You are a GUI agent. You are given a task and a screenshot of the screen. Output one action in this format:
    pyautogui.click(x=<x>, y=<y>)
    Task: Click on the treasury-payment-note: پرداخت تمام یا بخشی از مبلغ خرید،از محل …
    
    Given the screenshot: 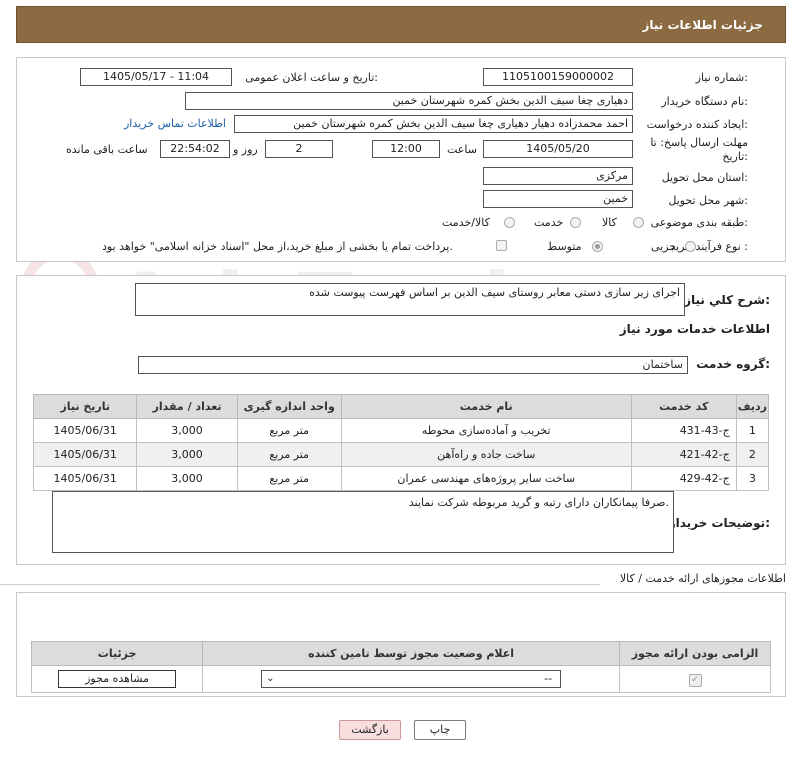 What is the action you would take?
    pyautogui.click(x=277, y=246)
    